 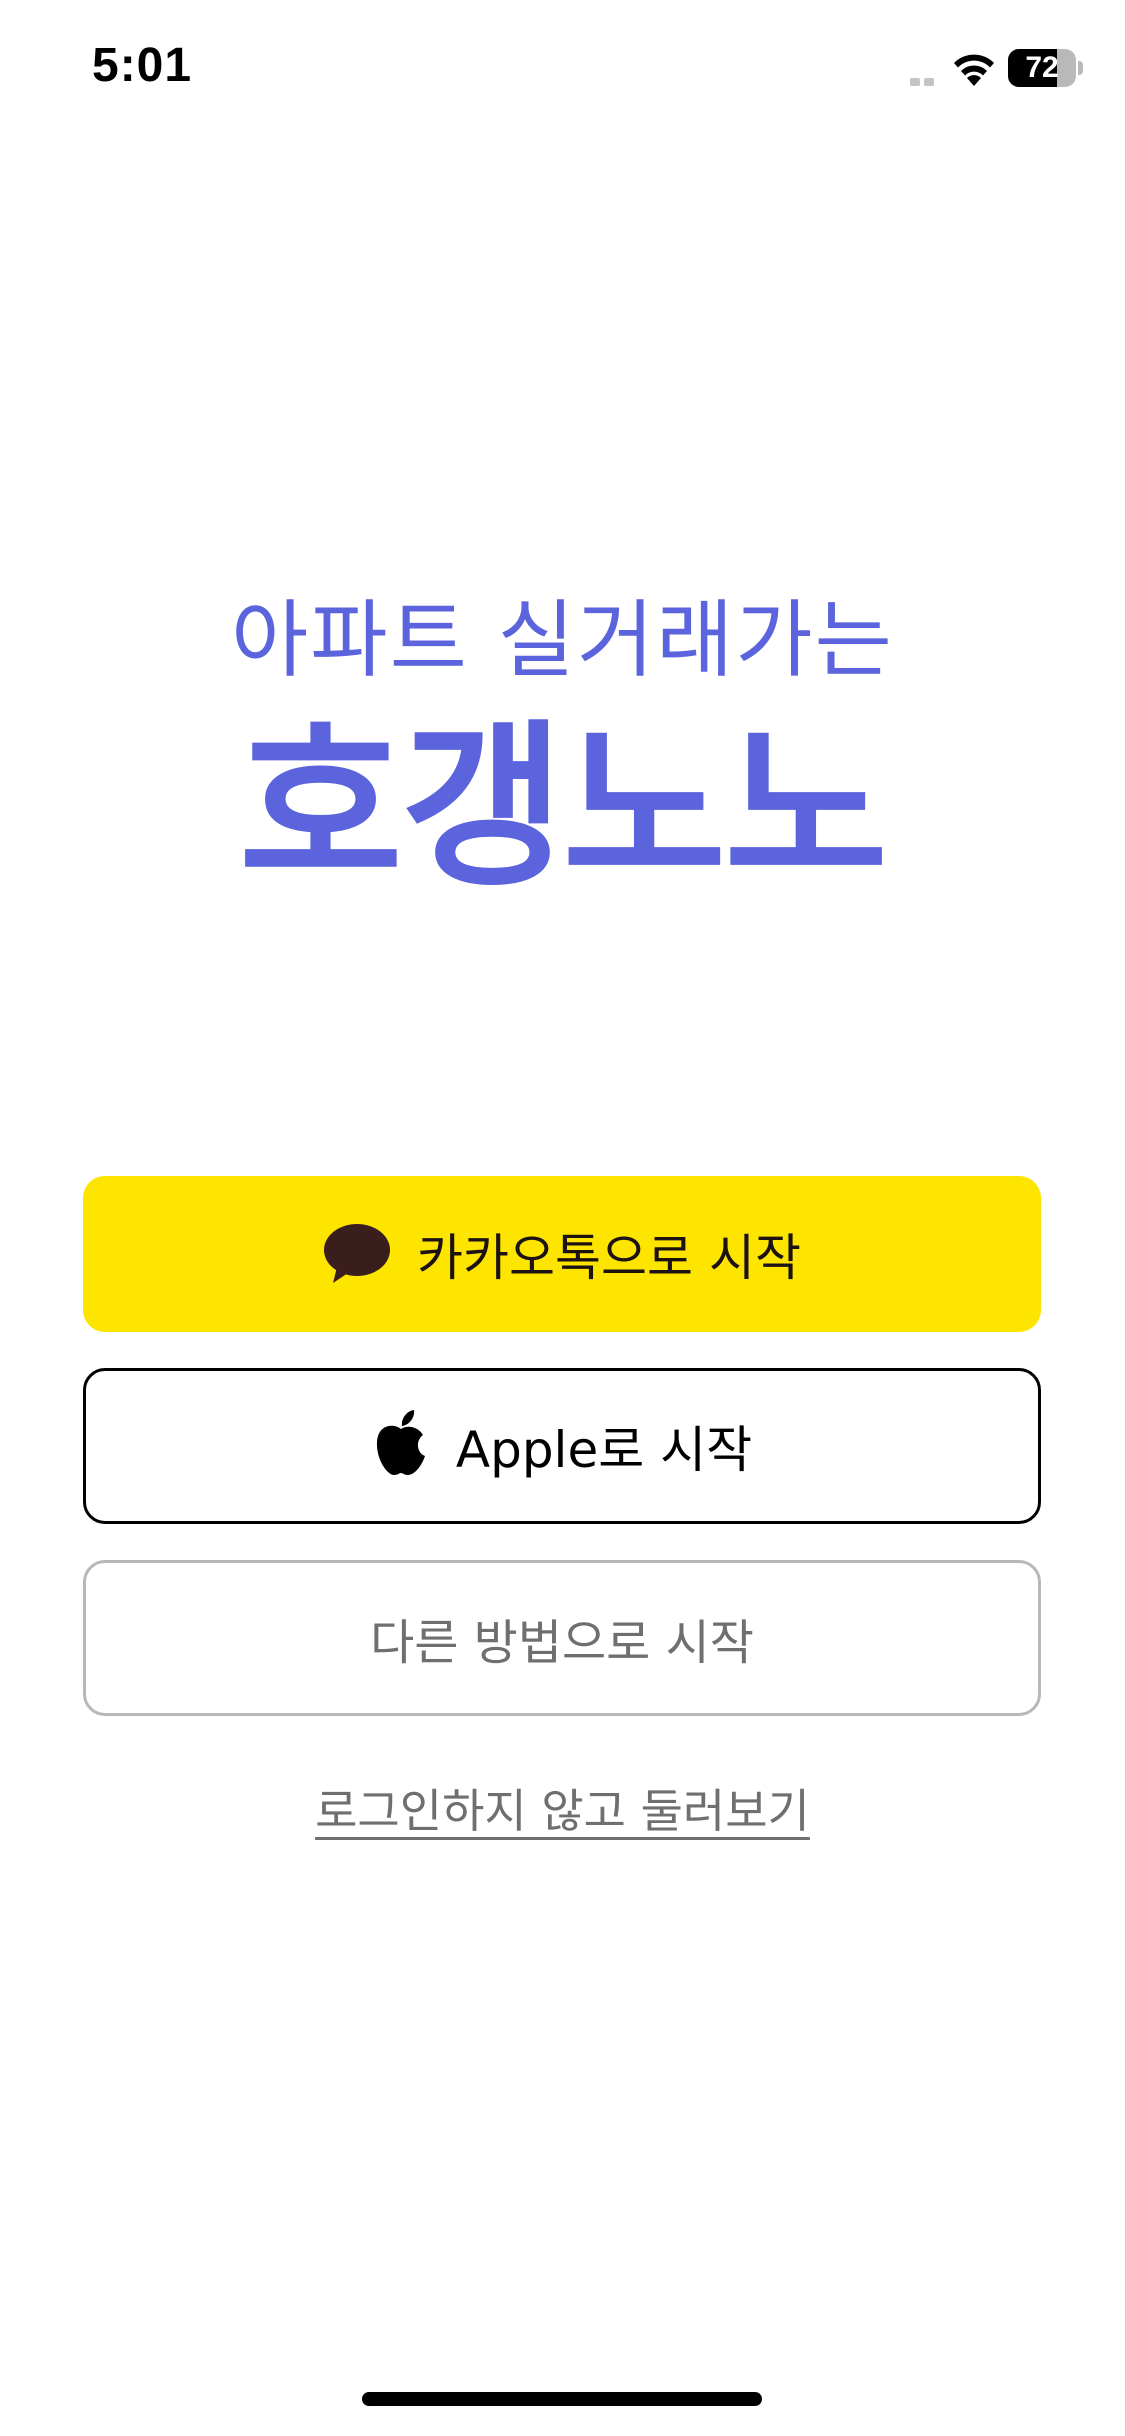 I want to click on apple-login-label: Apple로 시작, so click(x=604, y=1450).